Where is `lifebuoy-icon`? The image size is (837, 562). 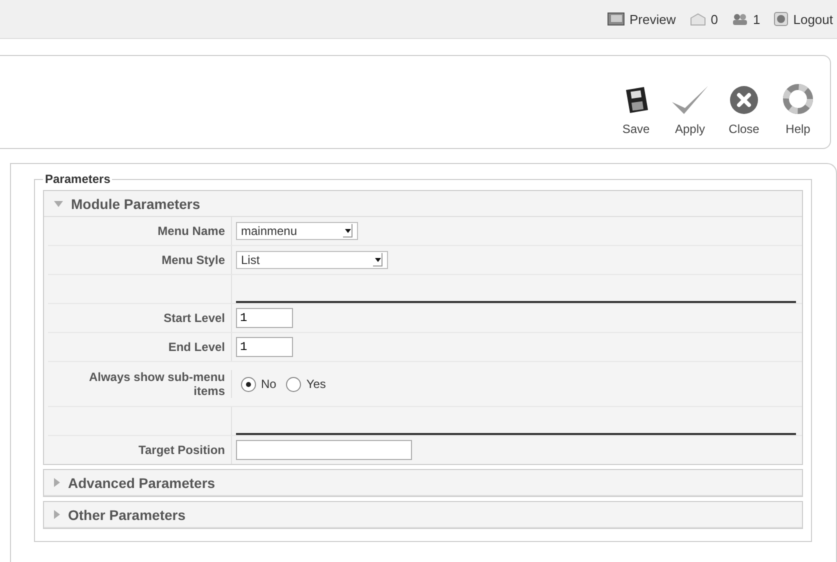 lifebuoy-icon is located at coordinates (798, 99).